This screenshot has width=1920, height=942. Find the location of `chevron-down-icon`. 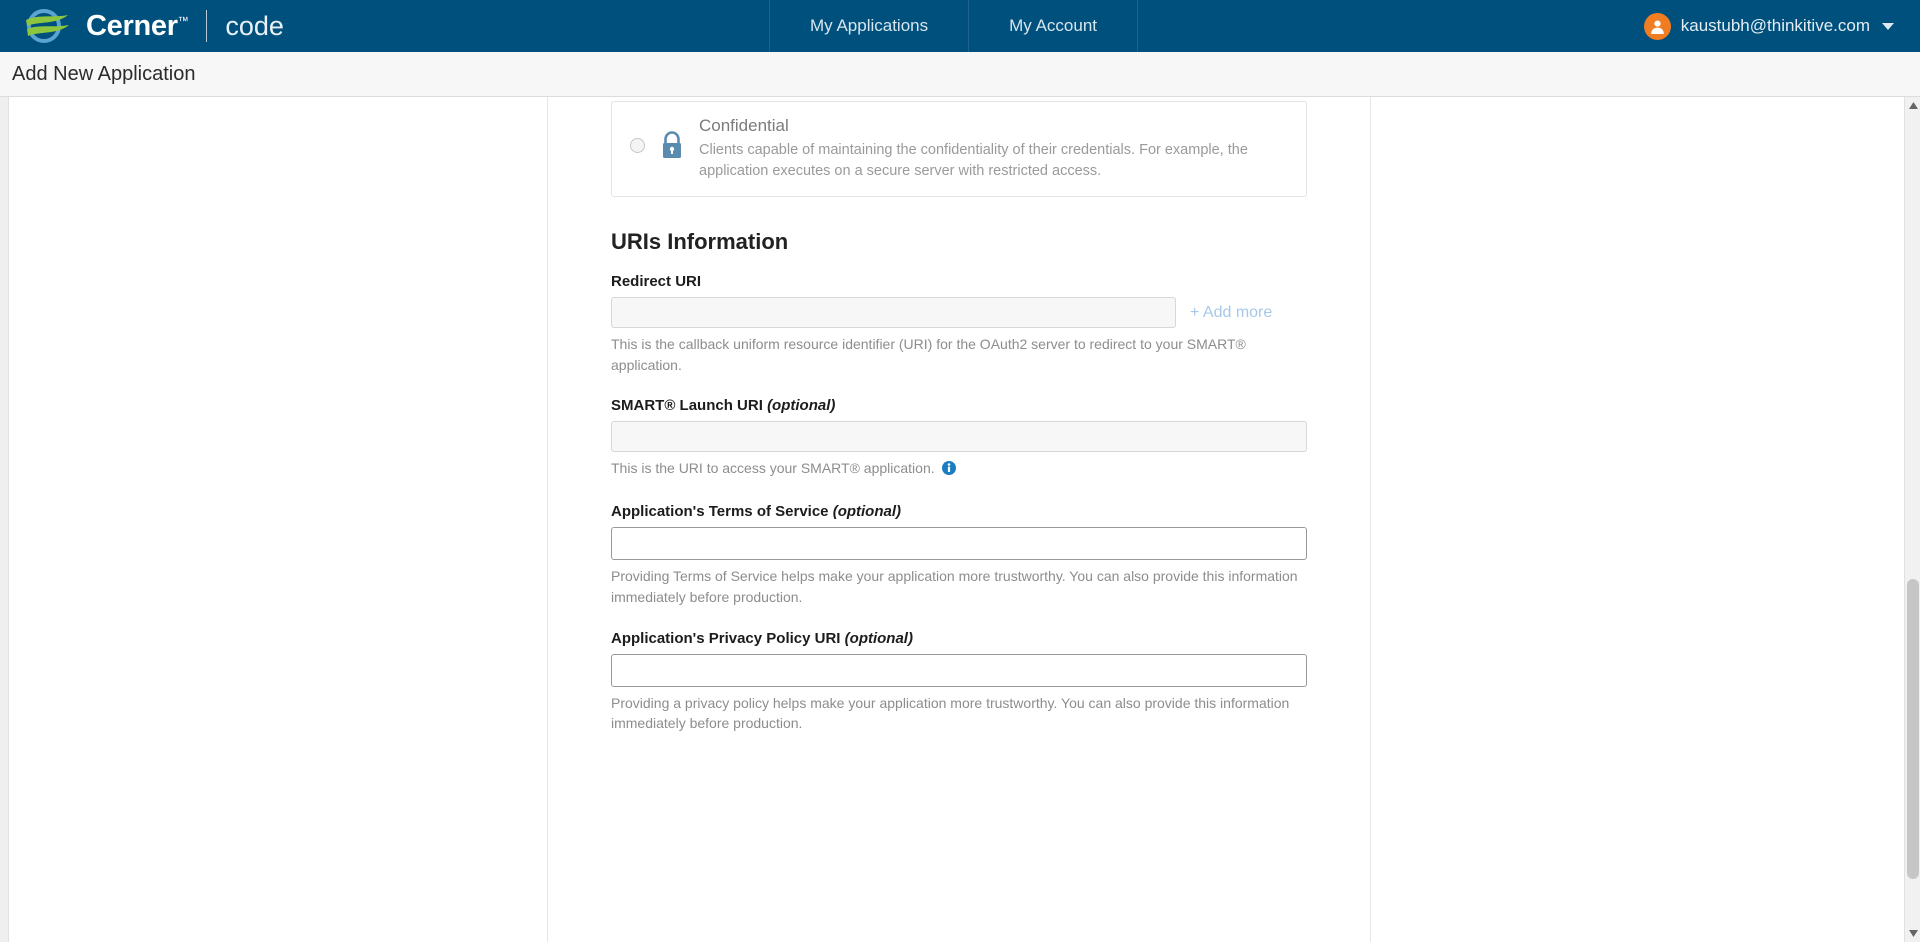

chevron-down-icon is located at coordinates (1888, 26).